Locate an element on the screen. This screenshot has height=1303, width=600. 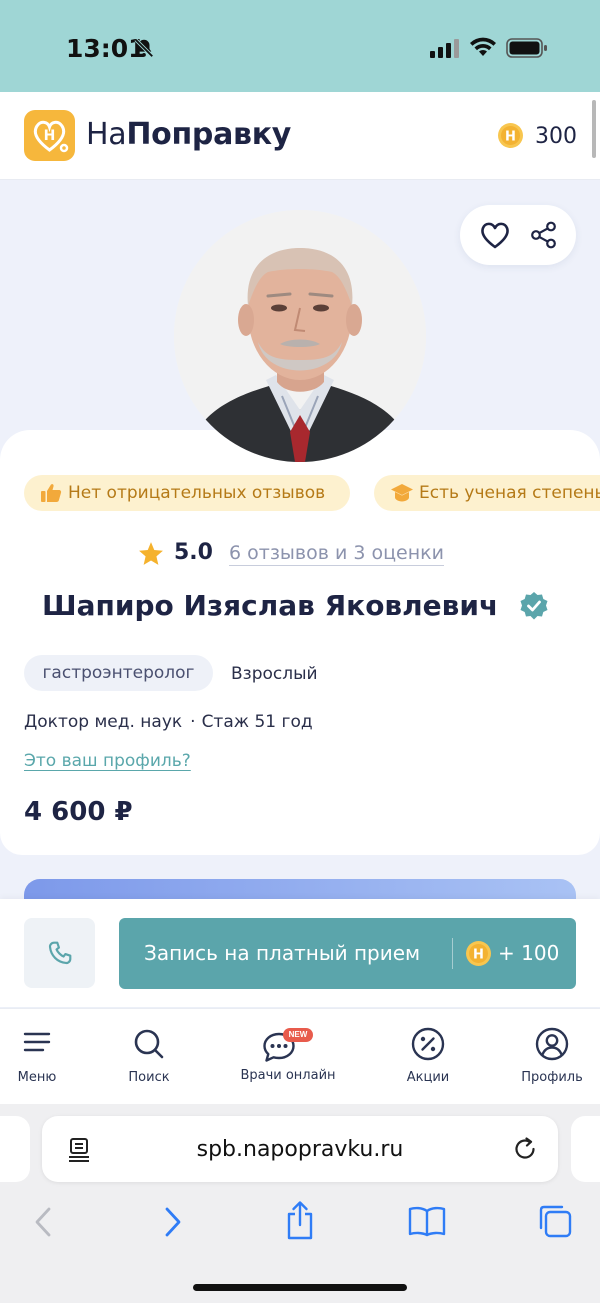
specialty-pill: гастроэнтеролог is located at coordinates (118, 673).